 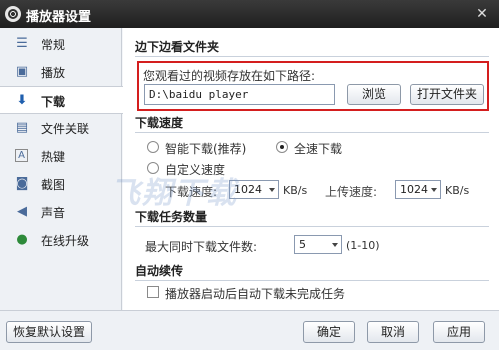 I want to click on sidebar-item-label: 下载, so click(x=53, y=102).